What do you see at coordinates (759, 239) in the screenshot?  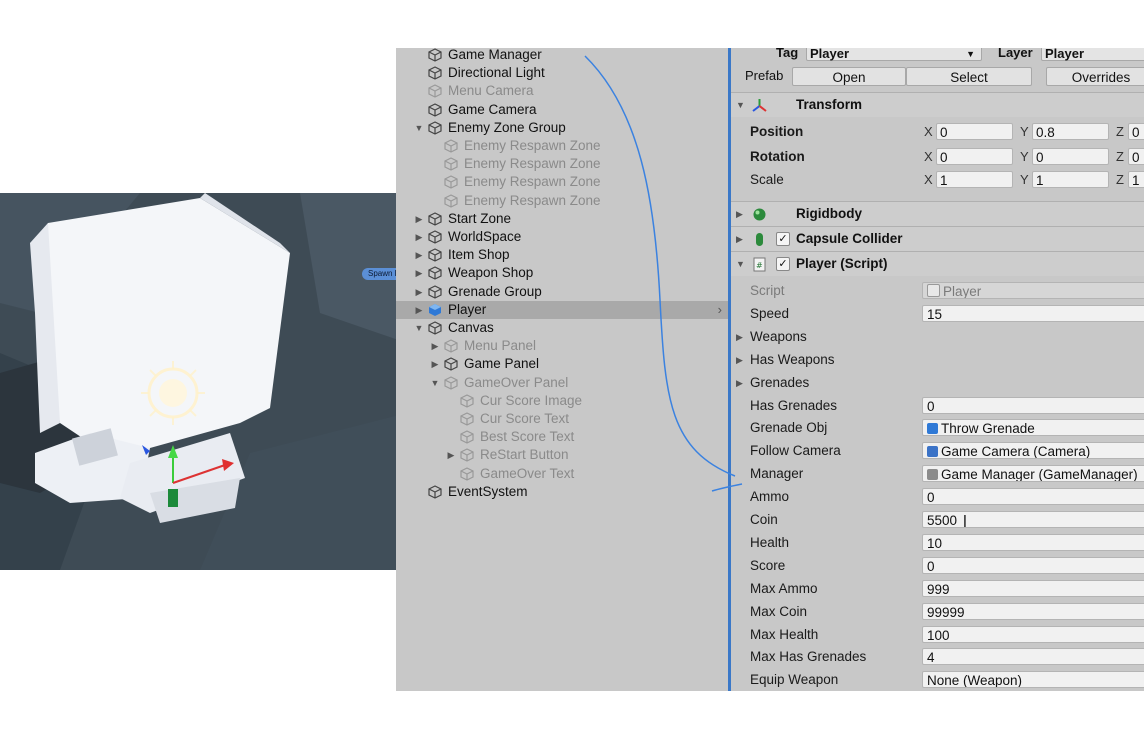 I see `capsule-collider-icon` at bounding box center [759, 239].